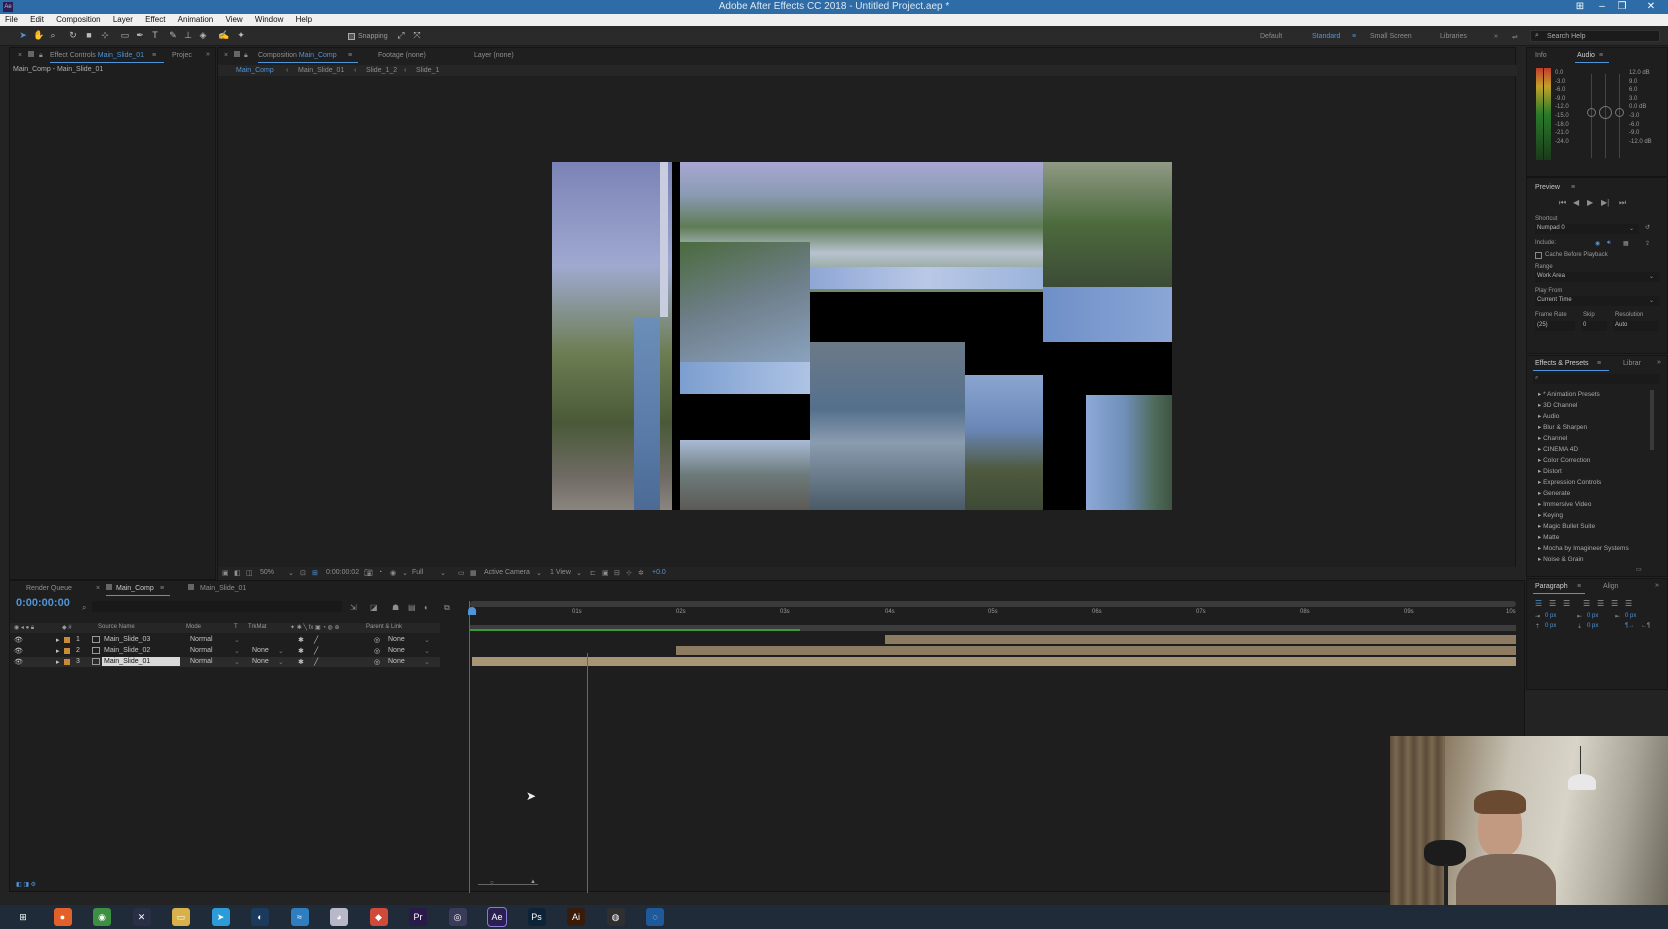  I want to click on layer-parent: None, so click(396, 639).